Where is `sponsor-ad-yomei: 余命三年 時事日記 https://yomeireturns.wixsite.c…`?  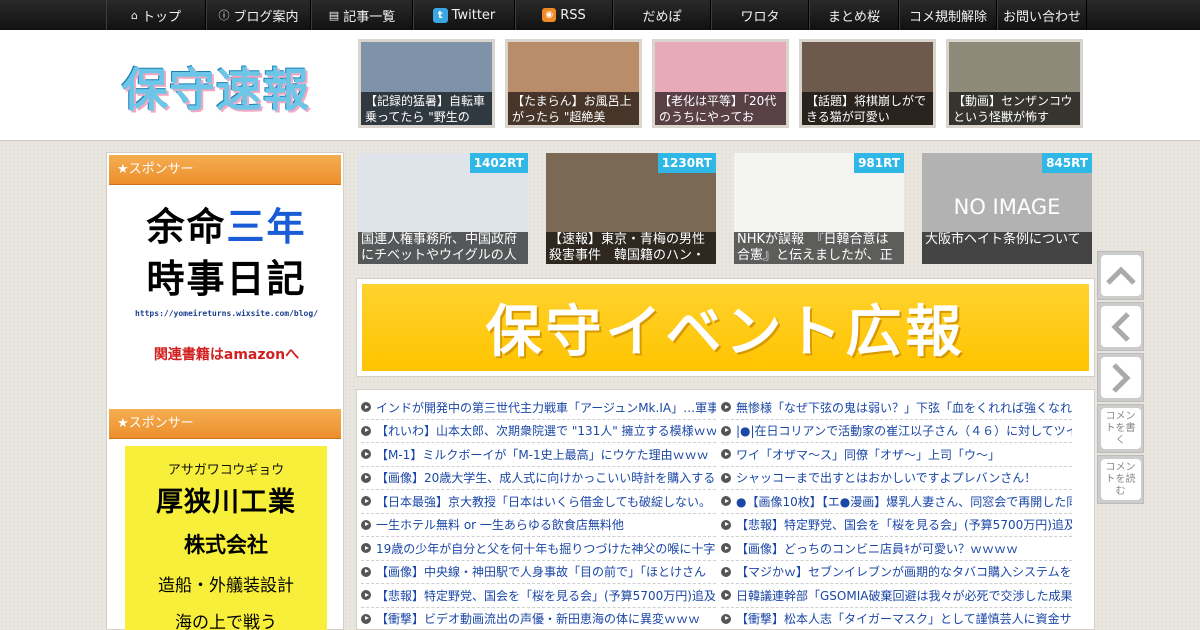 sponsor-ad-yomei: 余命三年 時事日記 https://yomeireturns.wixsite.c… is located at coordinates (226, 291).